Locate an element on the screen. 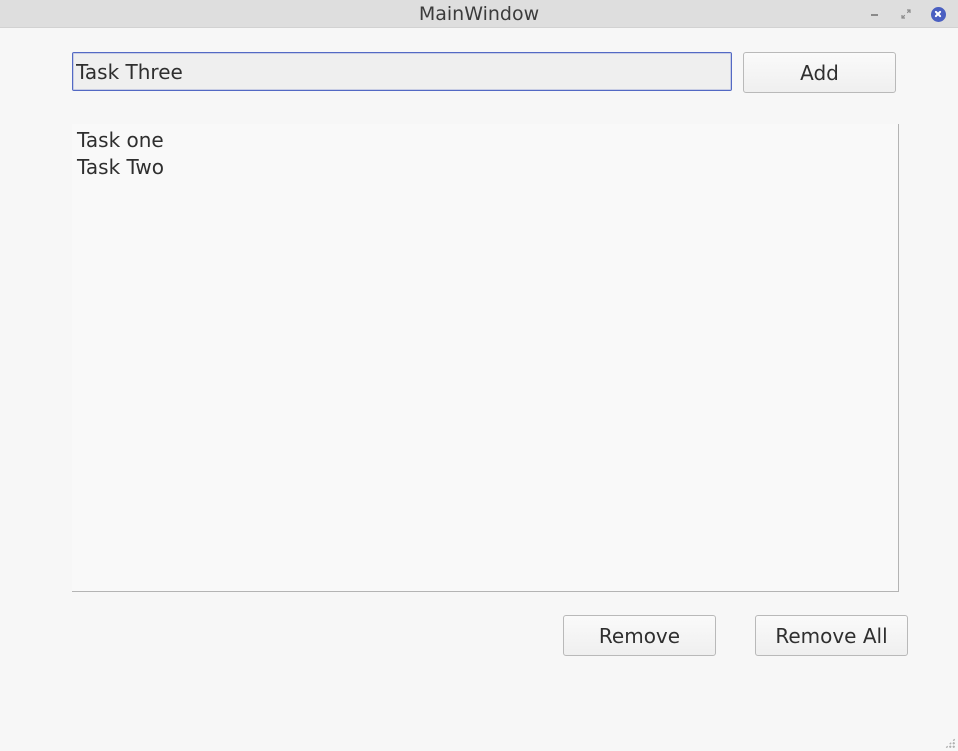  title-bar: MainWindow is located at coordinates (479, 14).